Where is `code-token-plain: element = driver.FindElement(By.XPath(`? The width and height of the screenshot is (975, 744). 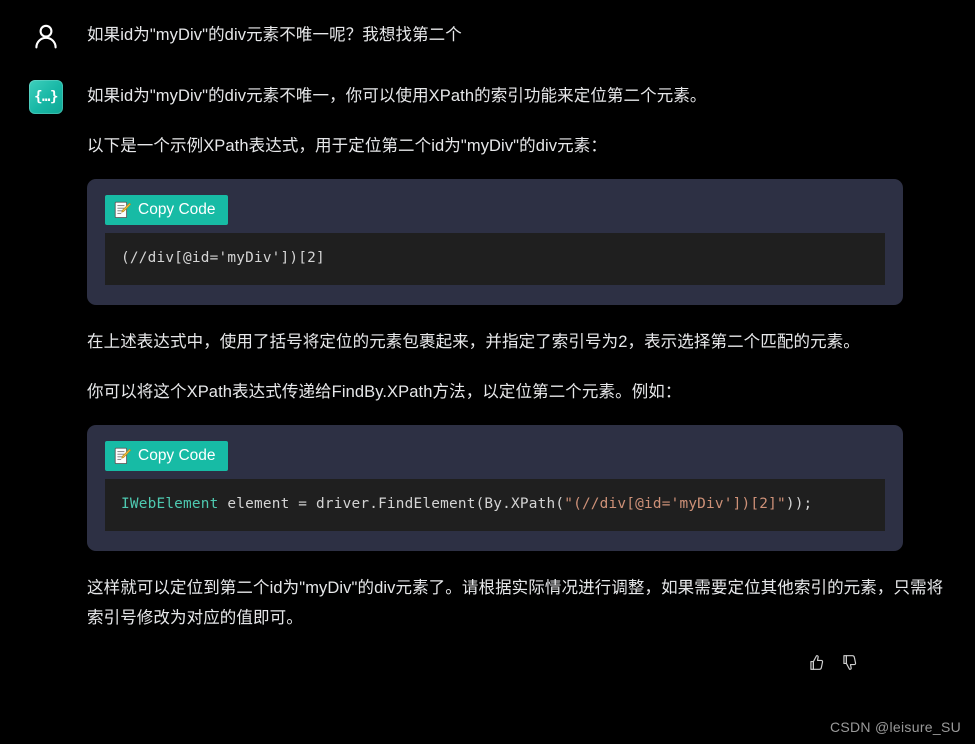 code-token-plain: element = driver.FindElement(By.XPath( is located at coordinates (391, 504).